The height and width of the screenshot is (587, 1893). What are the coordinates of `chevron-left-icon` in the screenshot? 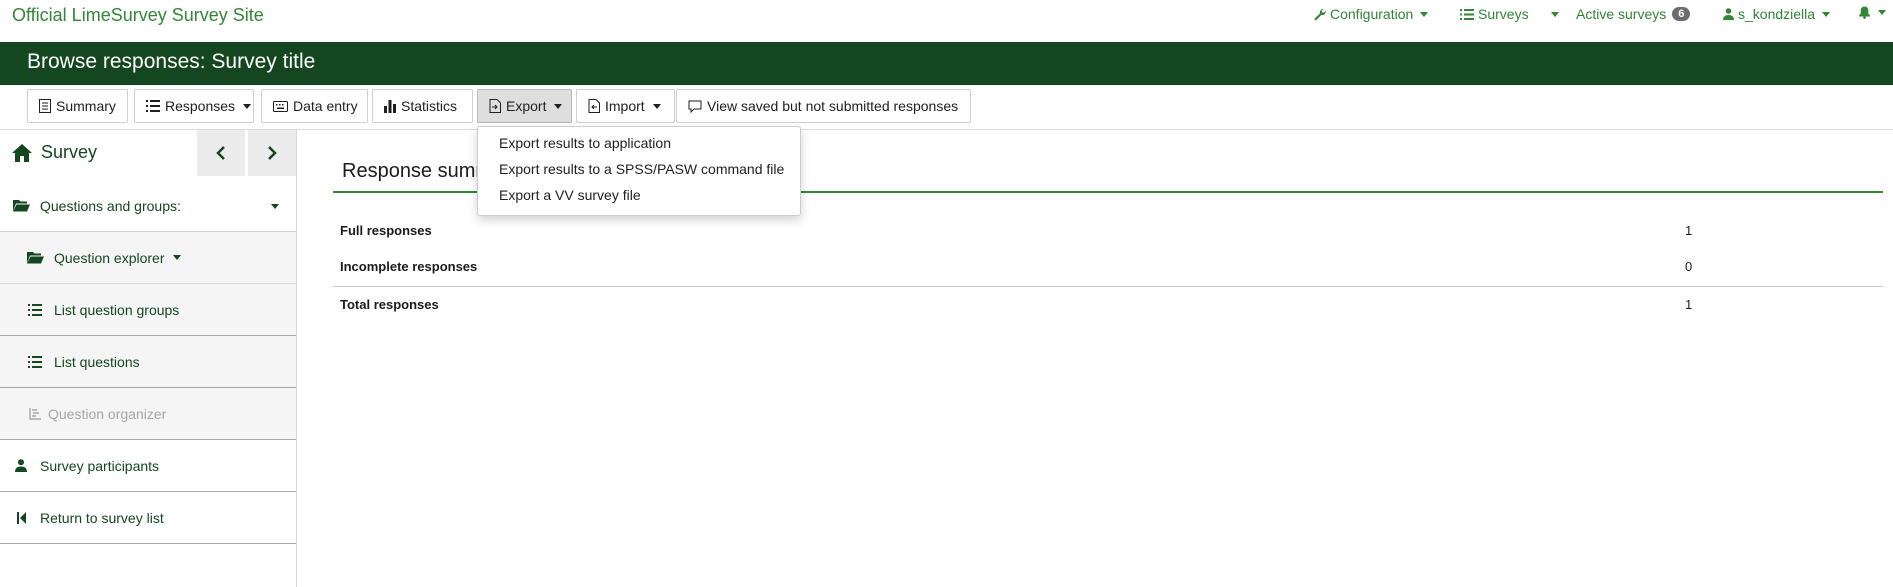 It's located at (220, 153).